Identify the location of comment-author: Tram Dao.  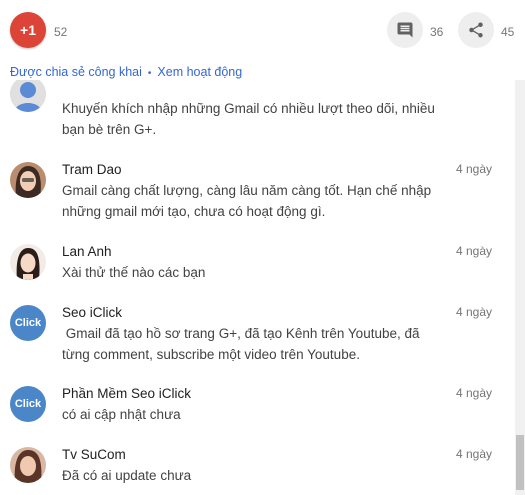
(92, 169).